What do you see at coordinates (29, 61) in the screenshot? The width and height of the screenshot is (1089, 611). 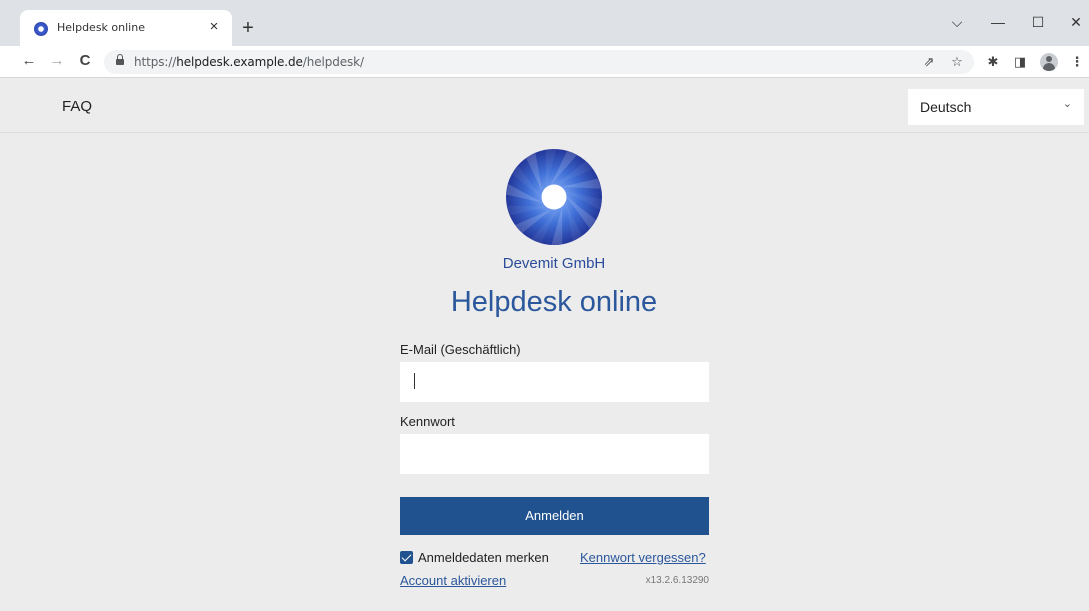 I see `back-button: ←` at bounding box center [29, 61].